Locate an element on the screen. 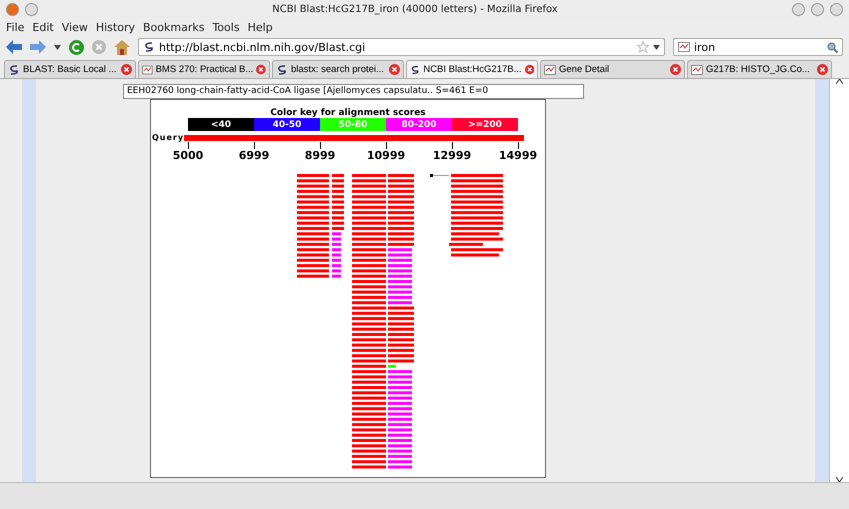 The image size is (849, 509). circle-icon is located at coordinates (31, 9).